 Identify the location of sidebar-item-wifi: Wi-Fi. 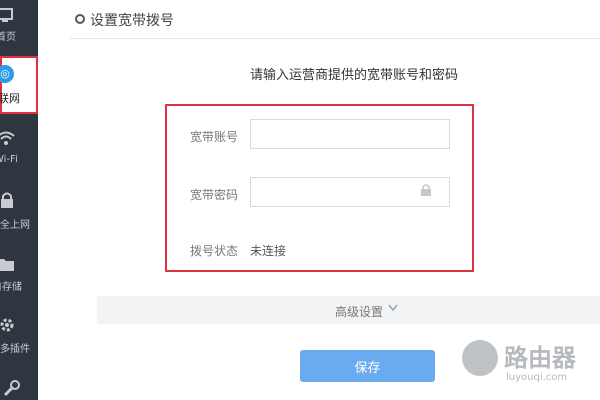
(19, 153).